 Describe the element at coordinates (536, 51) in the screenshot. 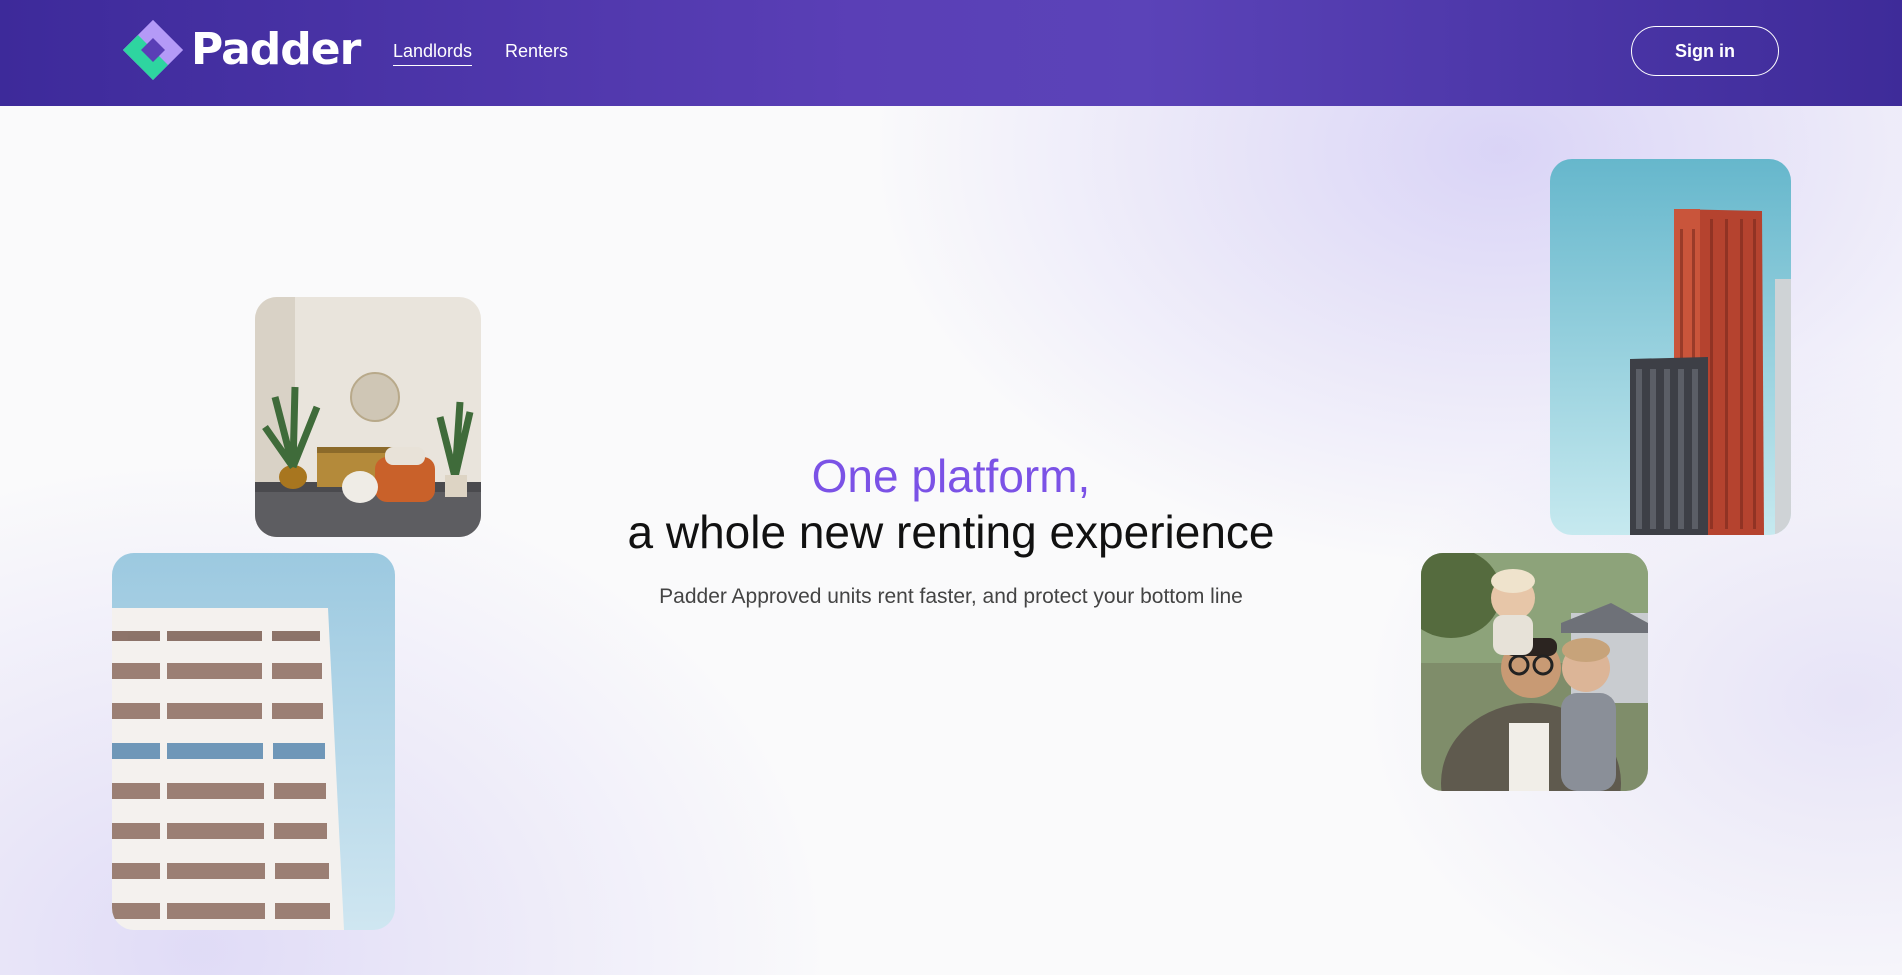

I see `nav-link-renters: Renters` at that location.